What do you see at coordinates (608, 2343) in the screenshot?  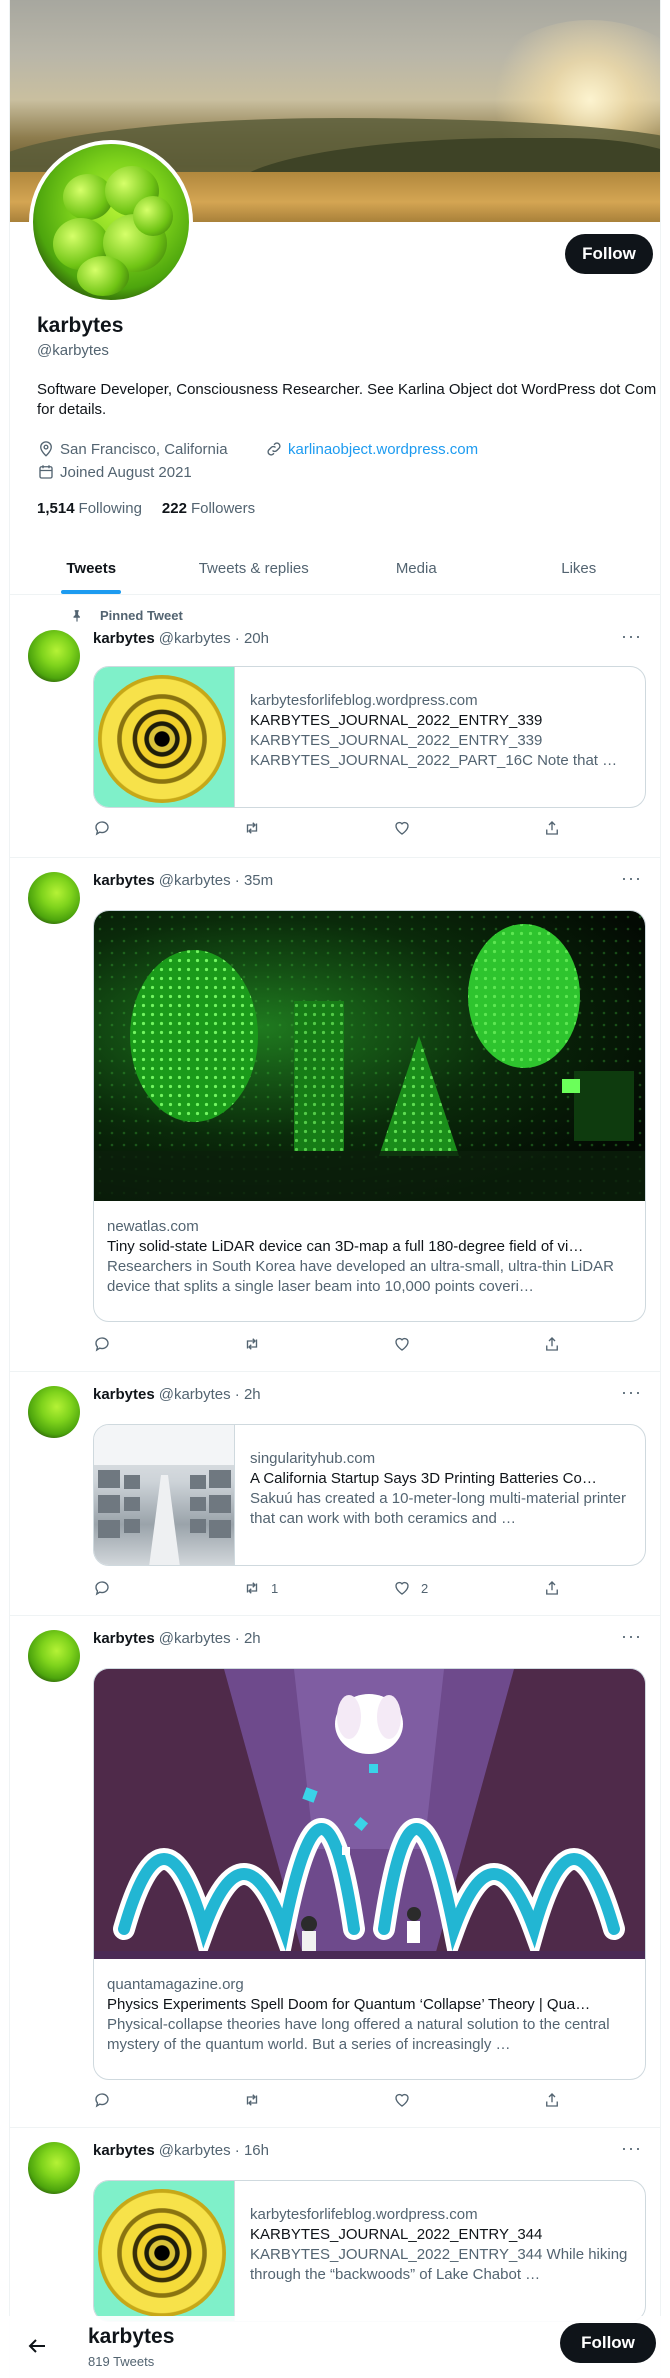 I see `follow-button-sticky: Follow` at bounding box center [608, 2343].